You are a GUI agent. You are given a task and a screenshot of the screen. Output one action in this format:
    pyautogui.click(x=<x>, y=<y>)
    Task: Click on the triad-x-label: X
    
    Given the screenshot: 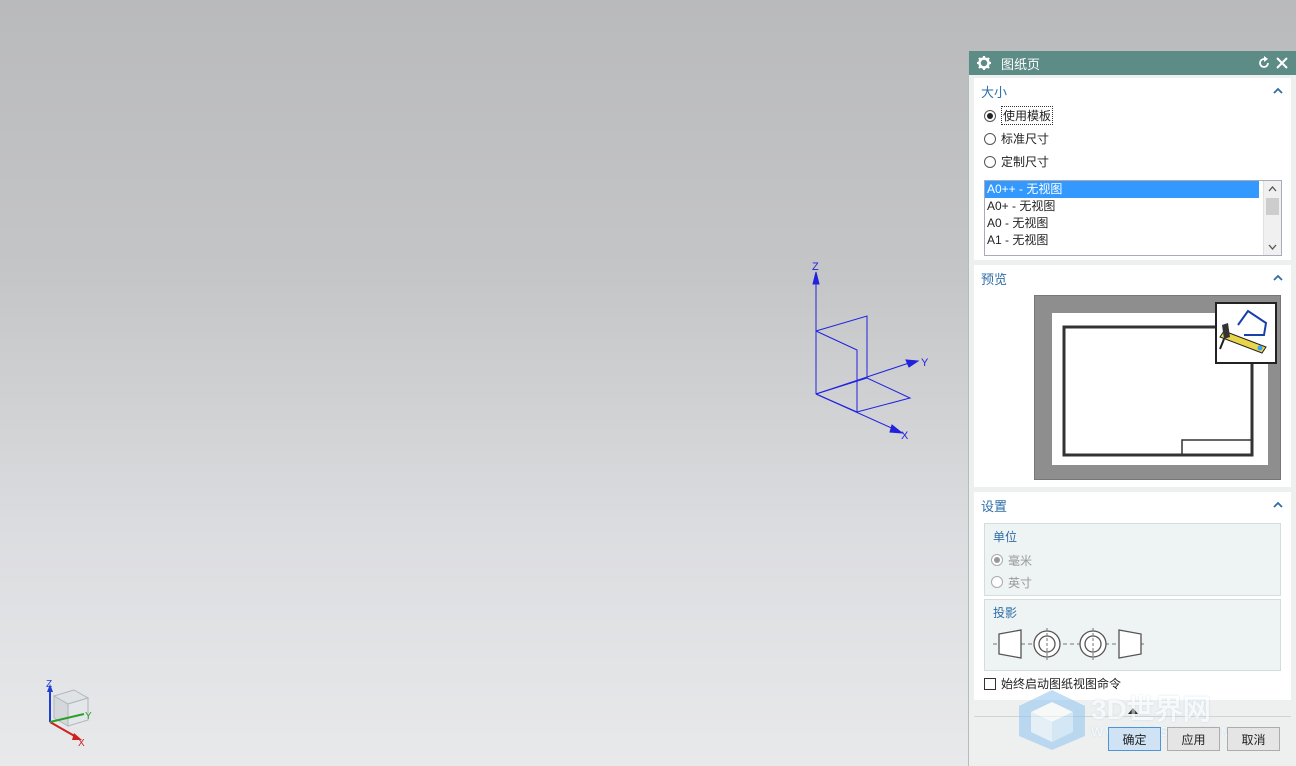 What is the action you would take?
    pyautogui.click(x=81, y=743)
    